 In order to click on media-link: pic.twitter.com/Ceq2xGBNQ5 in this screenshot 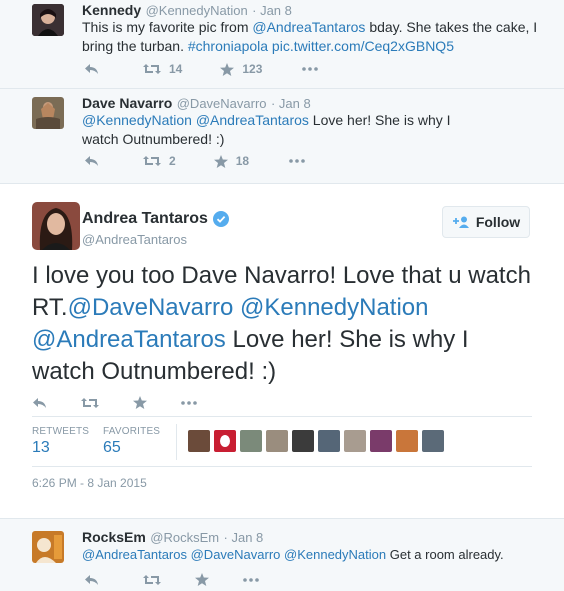, I will do `click(361, 46)`.